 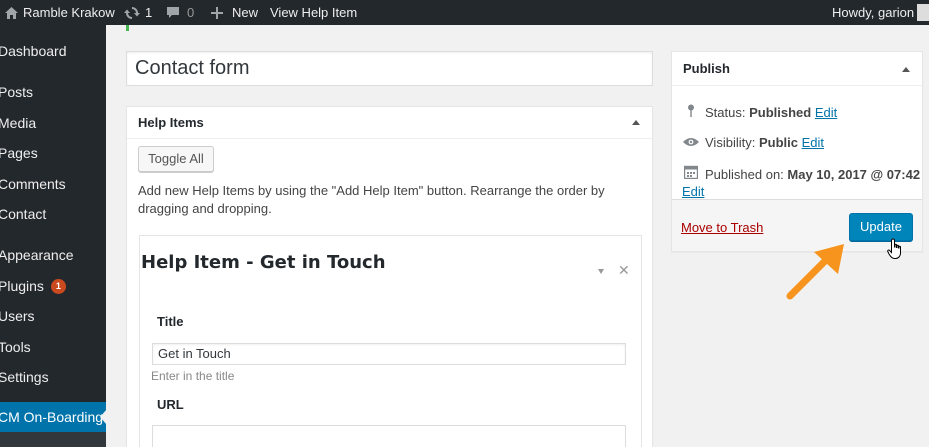 What do you see at coordinates (389, 123) in the screenshot?
I see `help-items-heading: Help Items` at bounding box center [389, 123].